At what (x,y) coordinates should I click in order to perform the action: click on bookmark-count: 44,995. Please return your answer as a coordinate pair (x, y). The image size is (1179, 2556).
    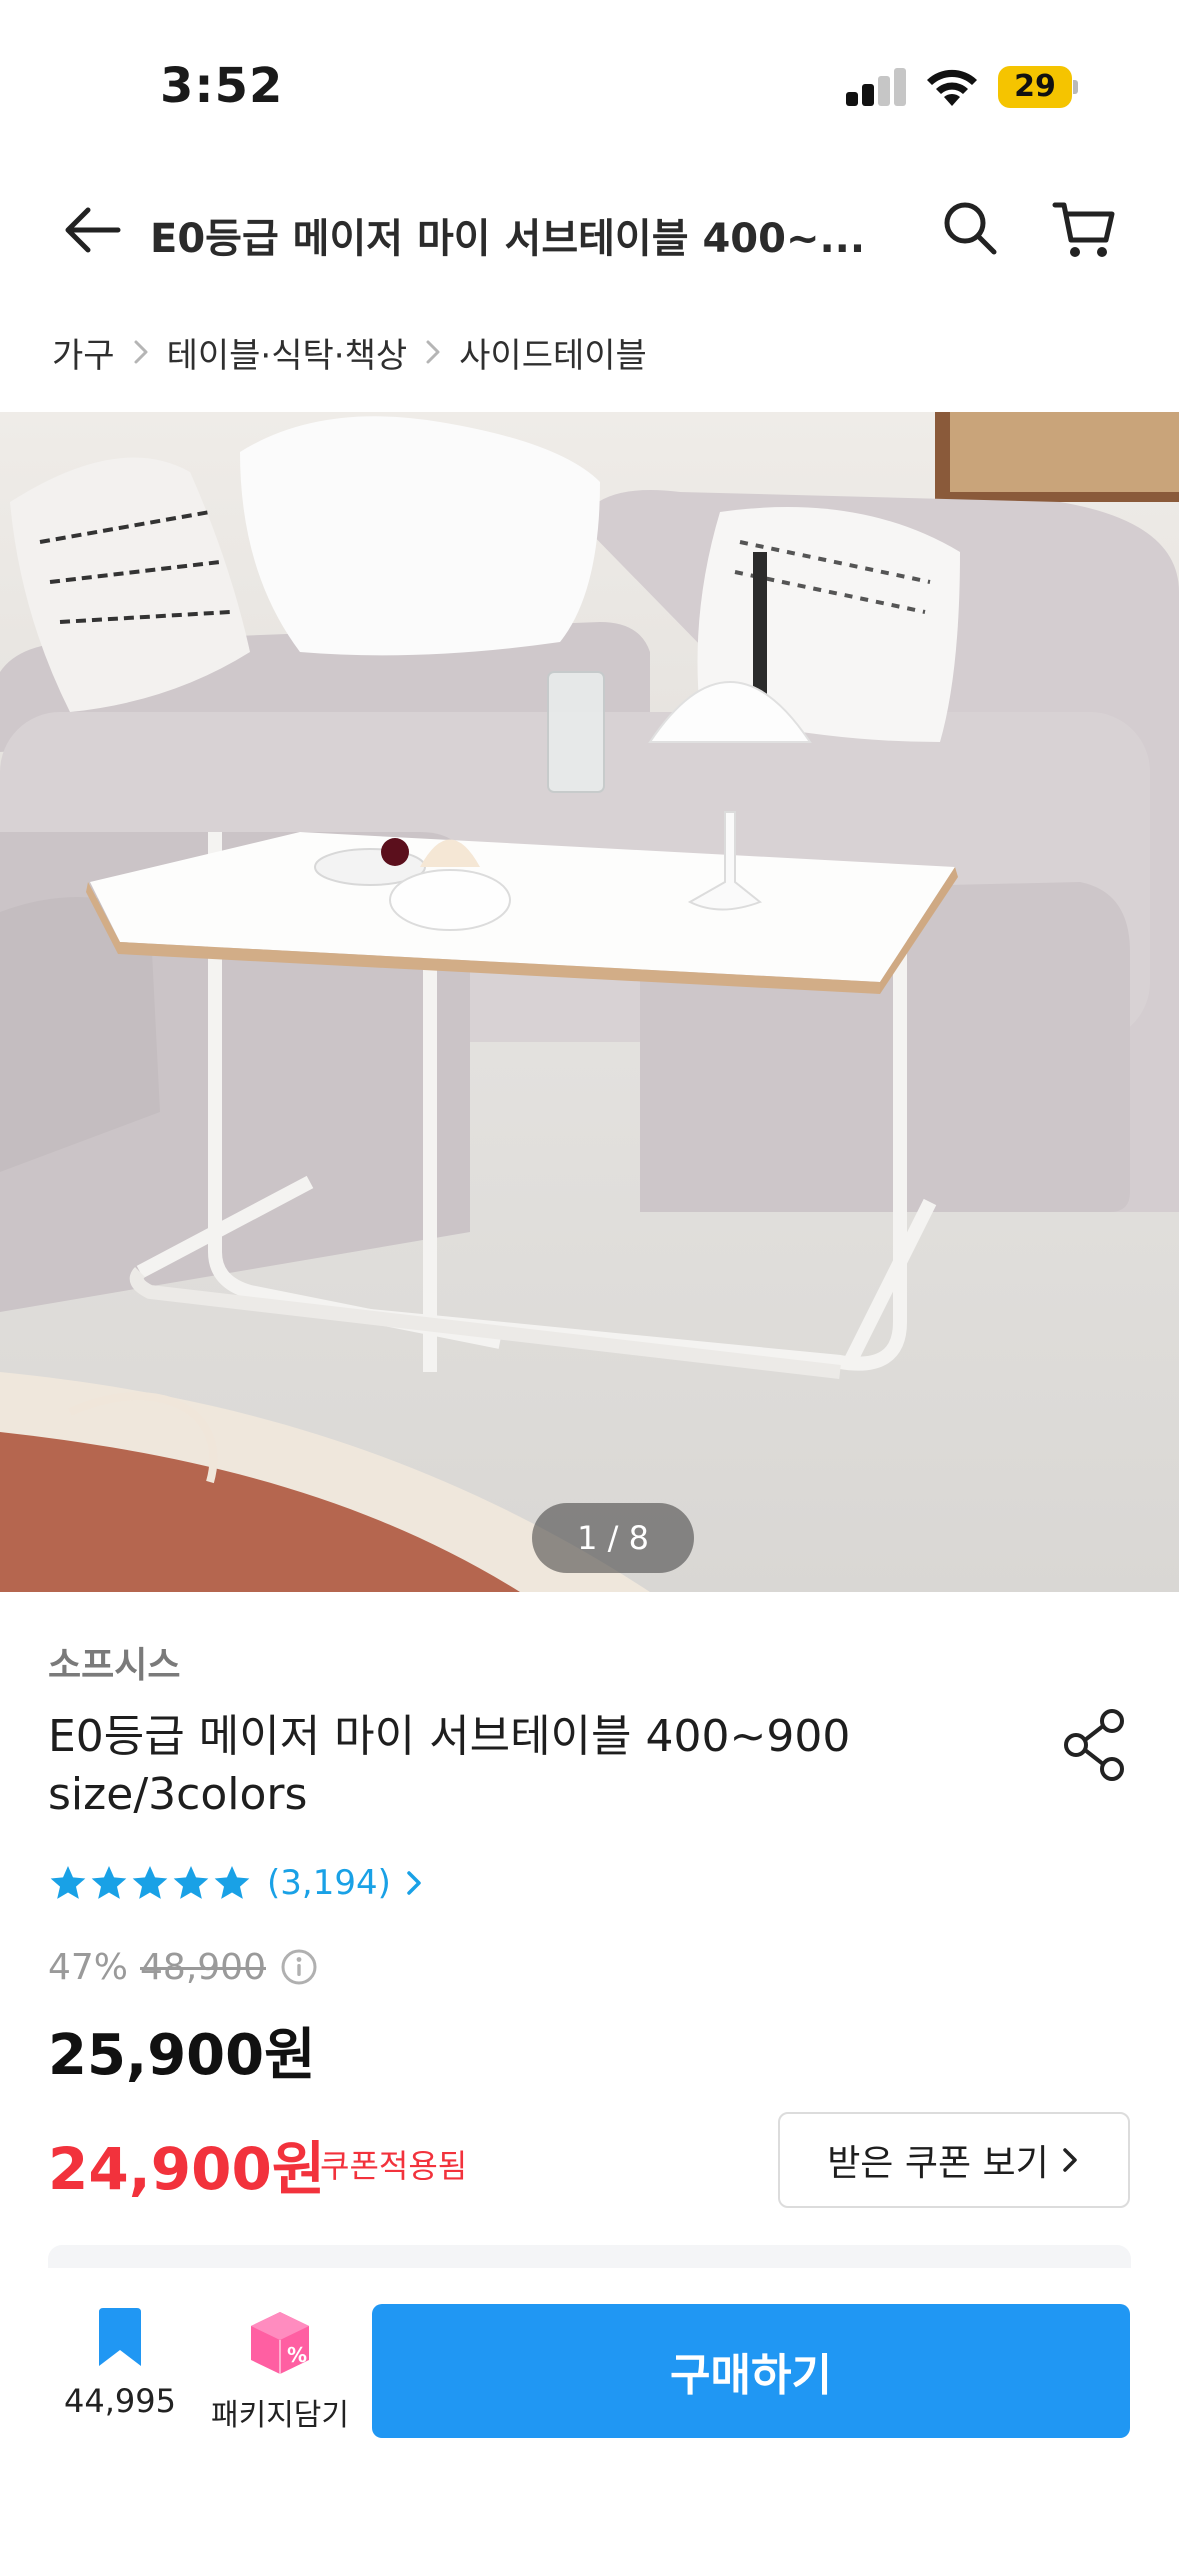
    Looking at the image, I should click on (120, 2401).